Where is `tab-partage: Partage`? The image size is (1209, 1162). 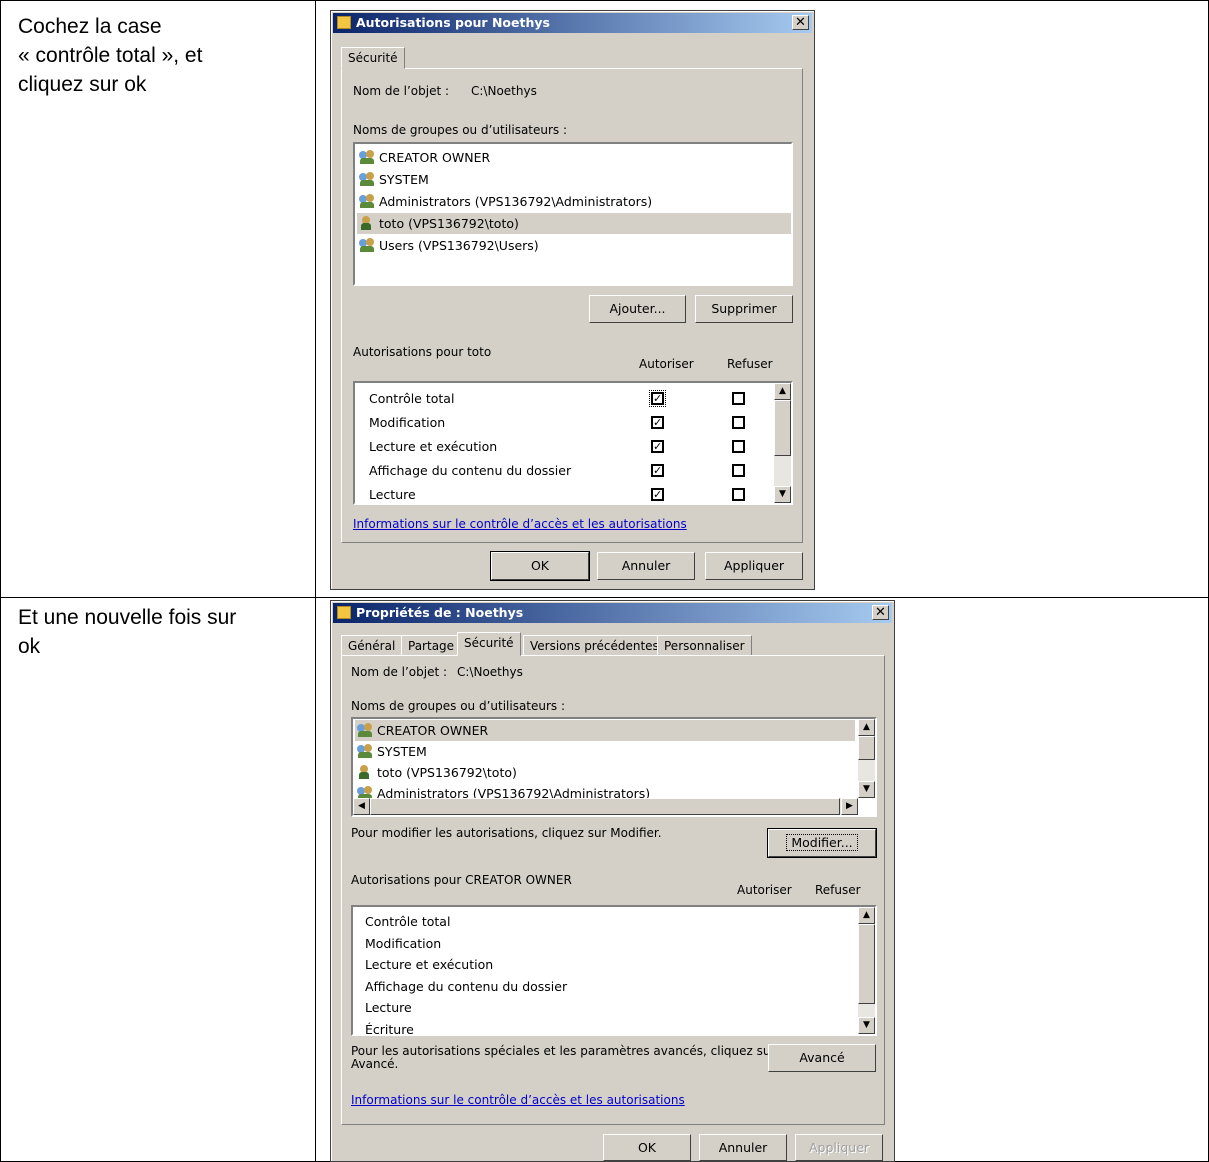 tab-partage: Partage is located at coordinates (431, 645).